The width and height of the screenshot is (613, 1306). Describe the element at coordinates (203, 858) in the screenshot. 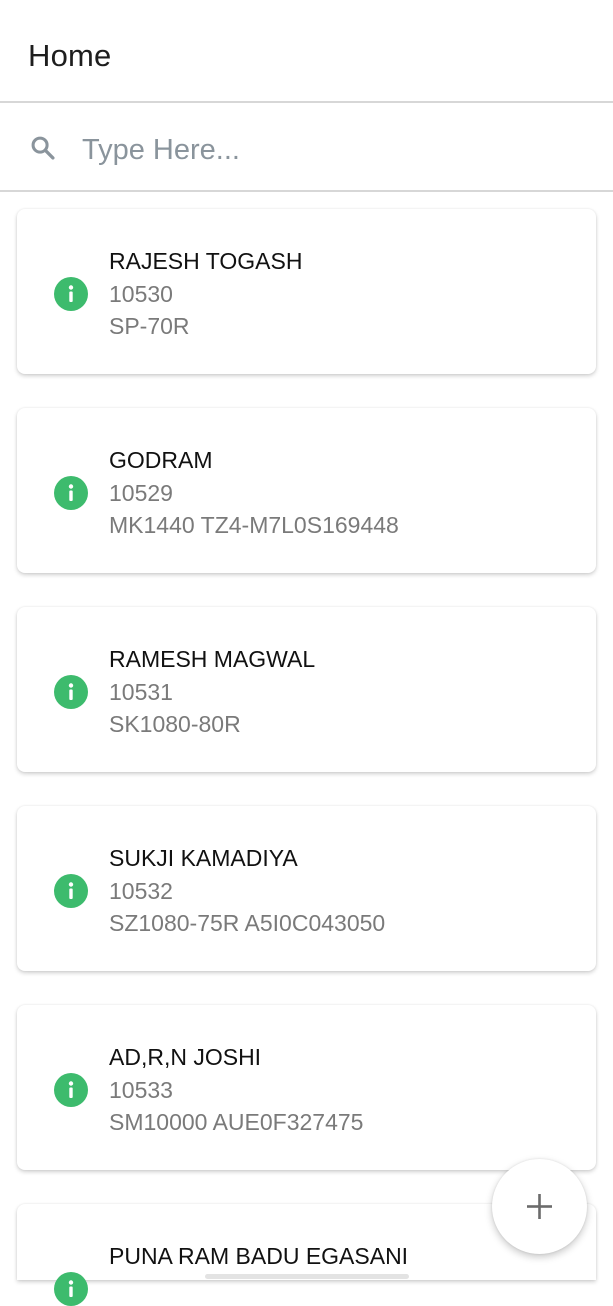

I see `item-name: SUKJI KAMADIYA` at that location.